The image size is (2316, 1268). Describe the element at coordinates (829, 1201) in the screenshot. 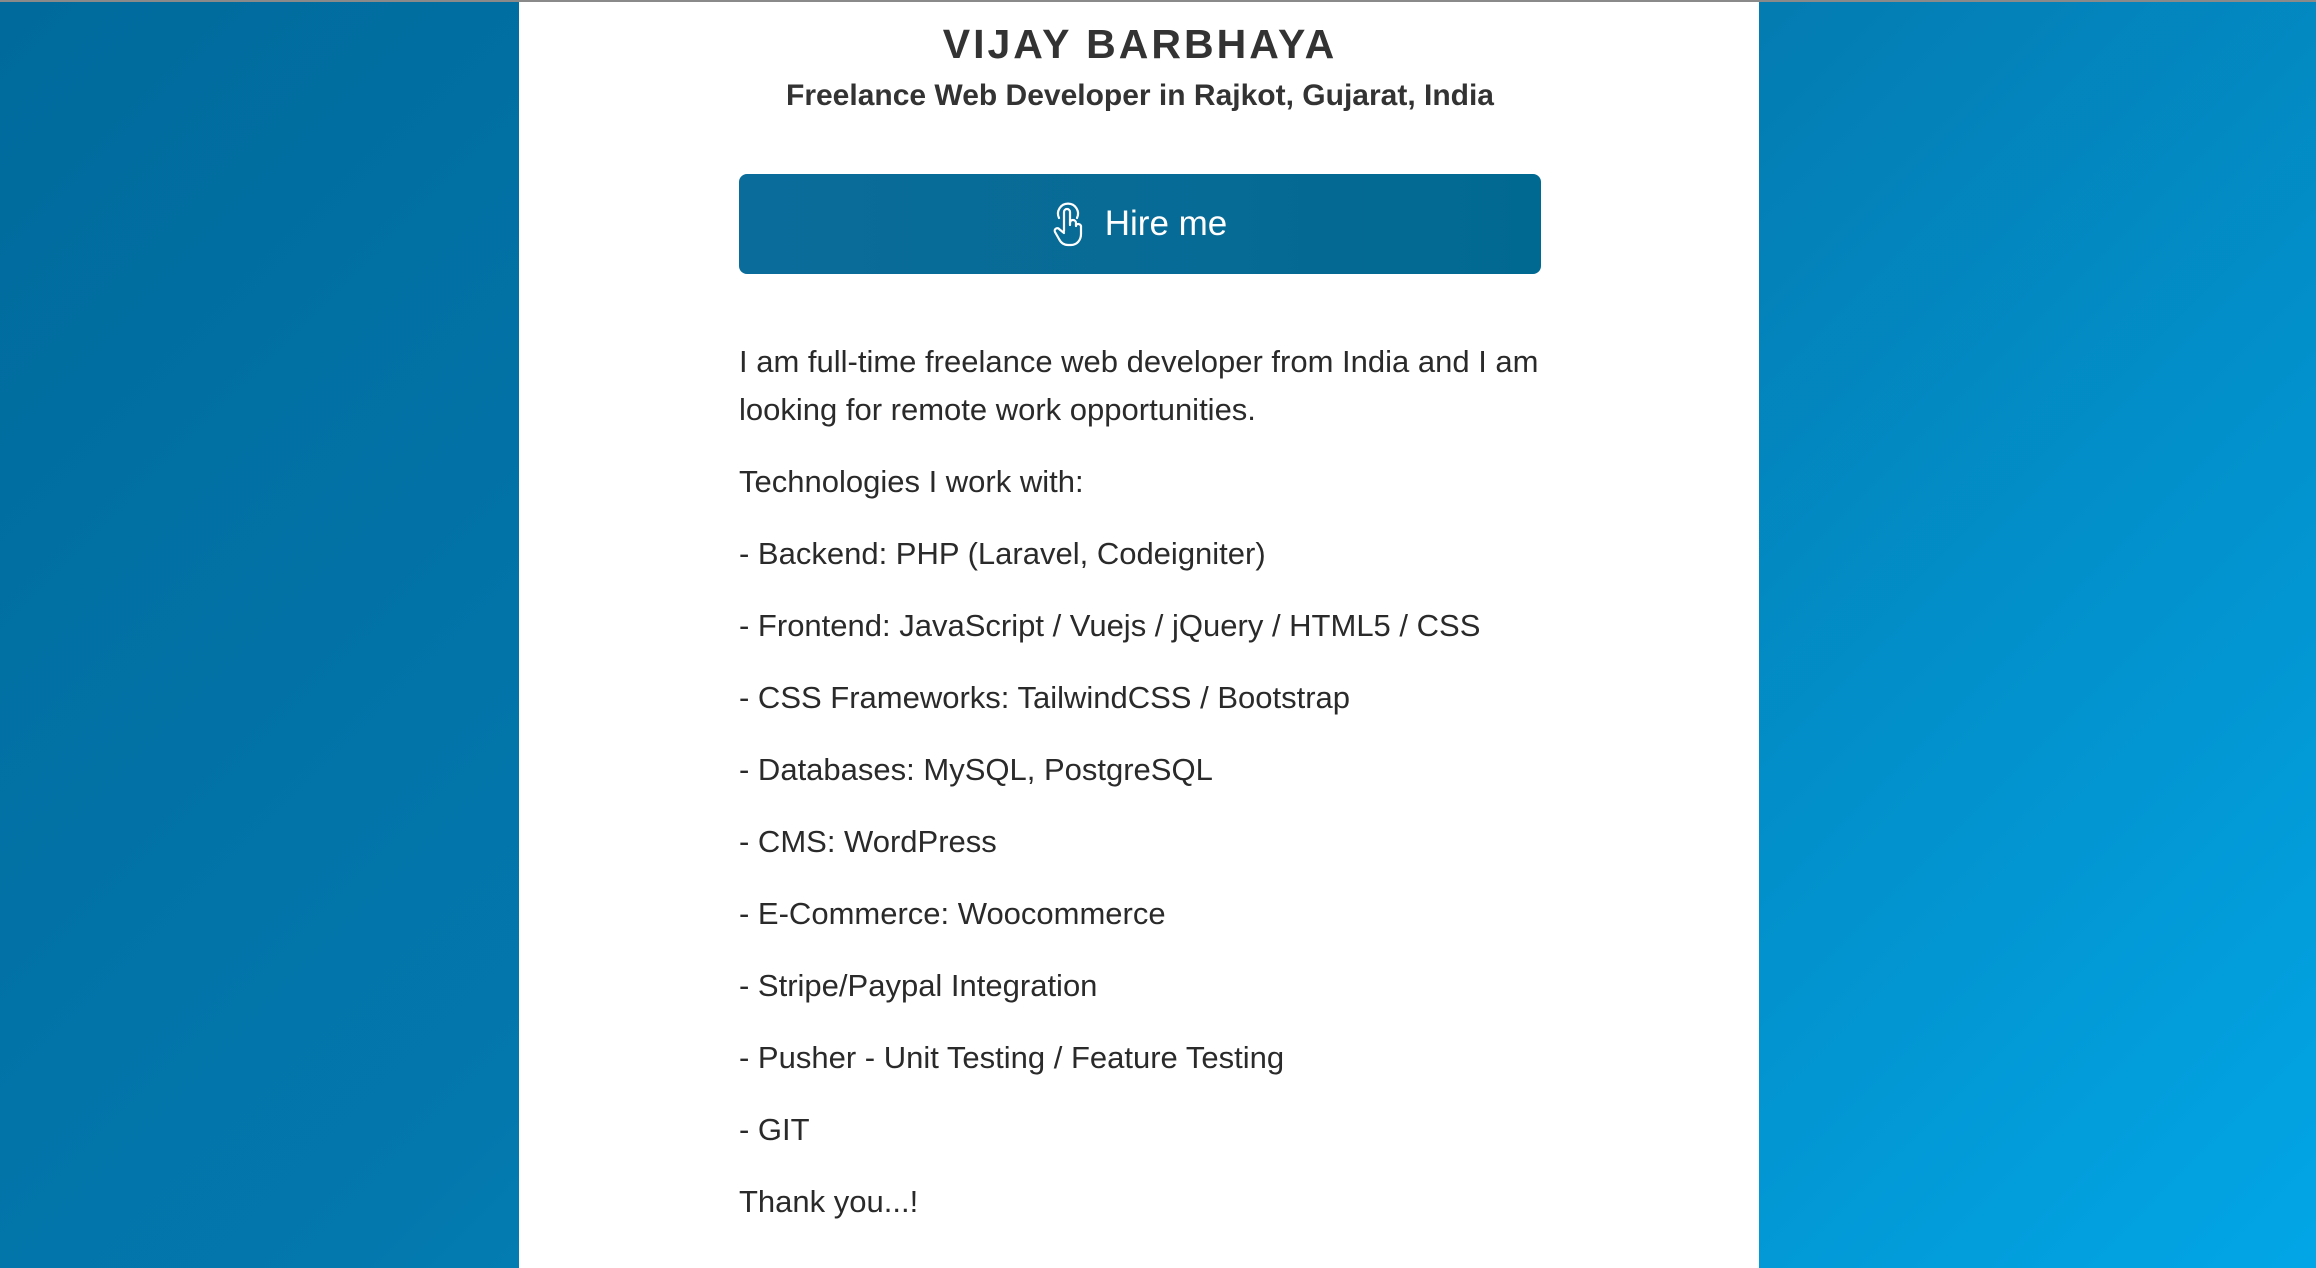

I see `closing-text: Thank you...!` at that location.